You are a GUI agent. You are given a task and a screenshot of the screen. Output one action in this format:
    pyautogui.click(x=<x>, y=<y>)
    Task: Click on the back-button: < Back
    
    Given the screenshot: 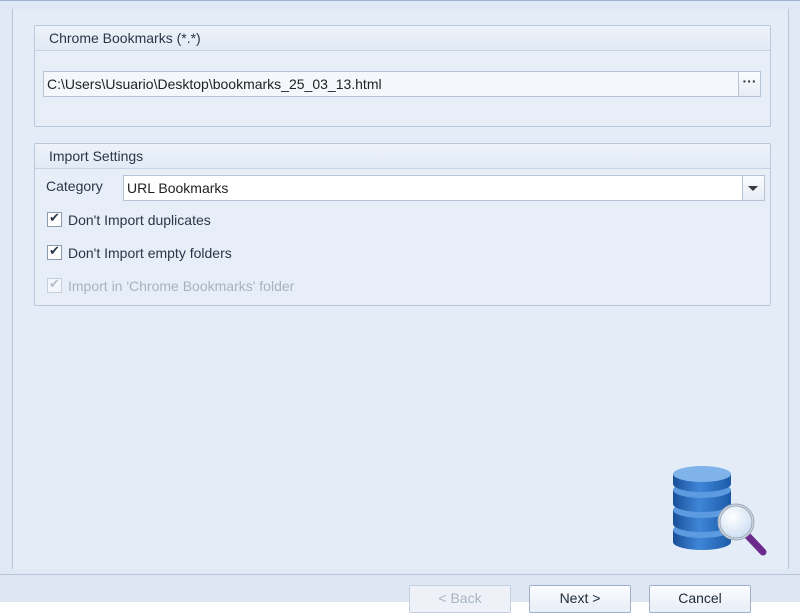 What is the action you would take?
    pyautogui.click(x=460, y=599)
    